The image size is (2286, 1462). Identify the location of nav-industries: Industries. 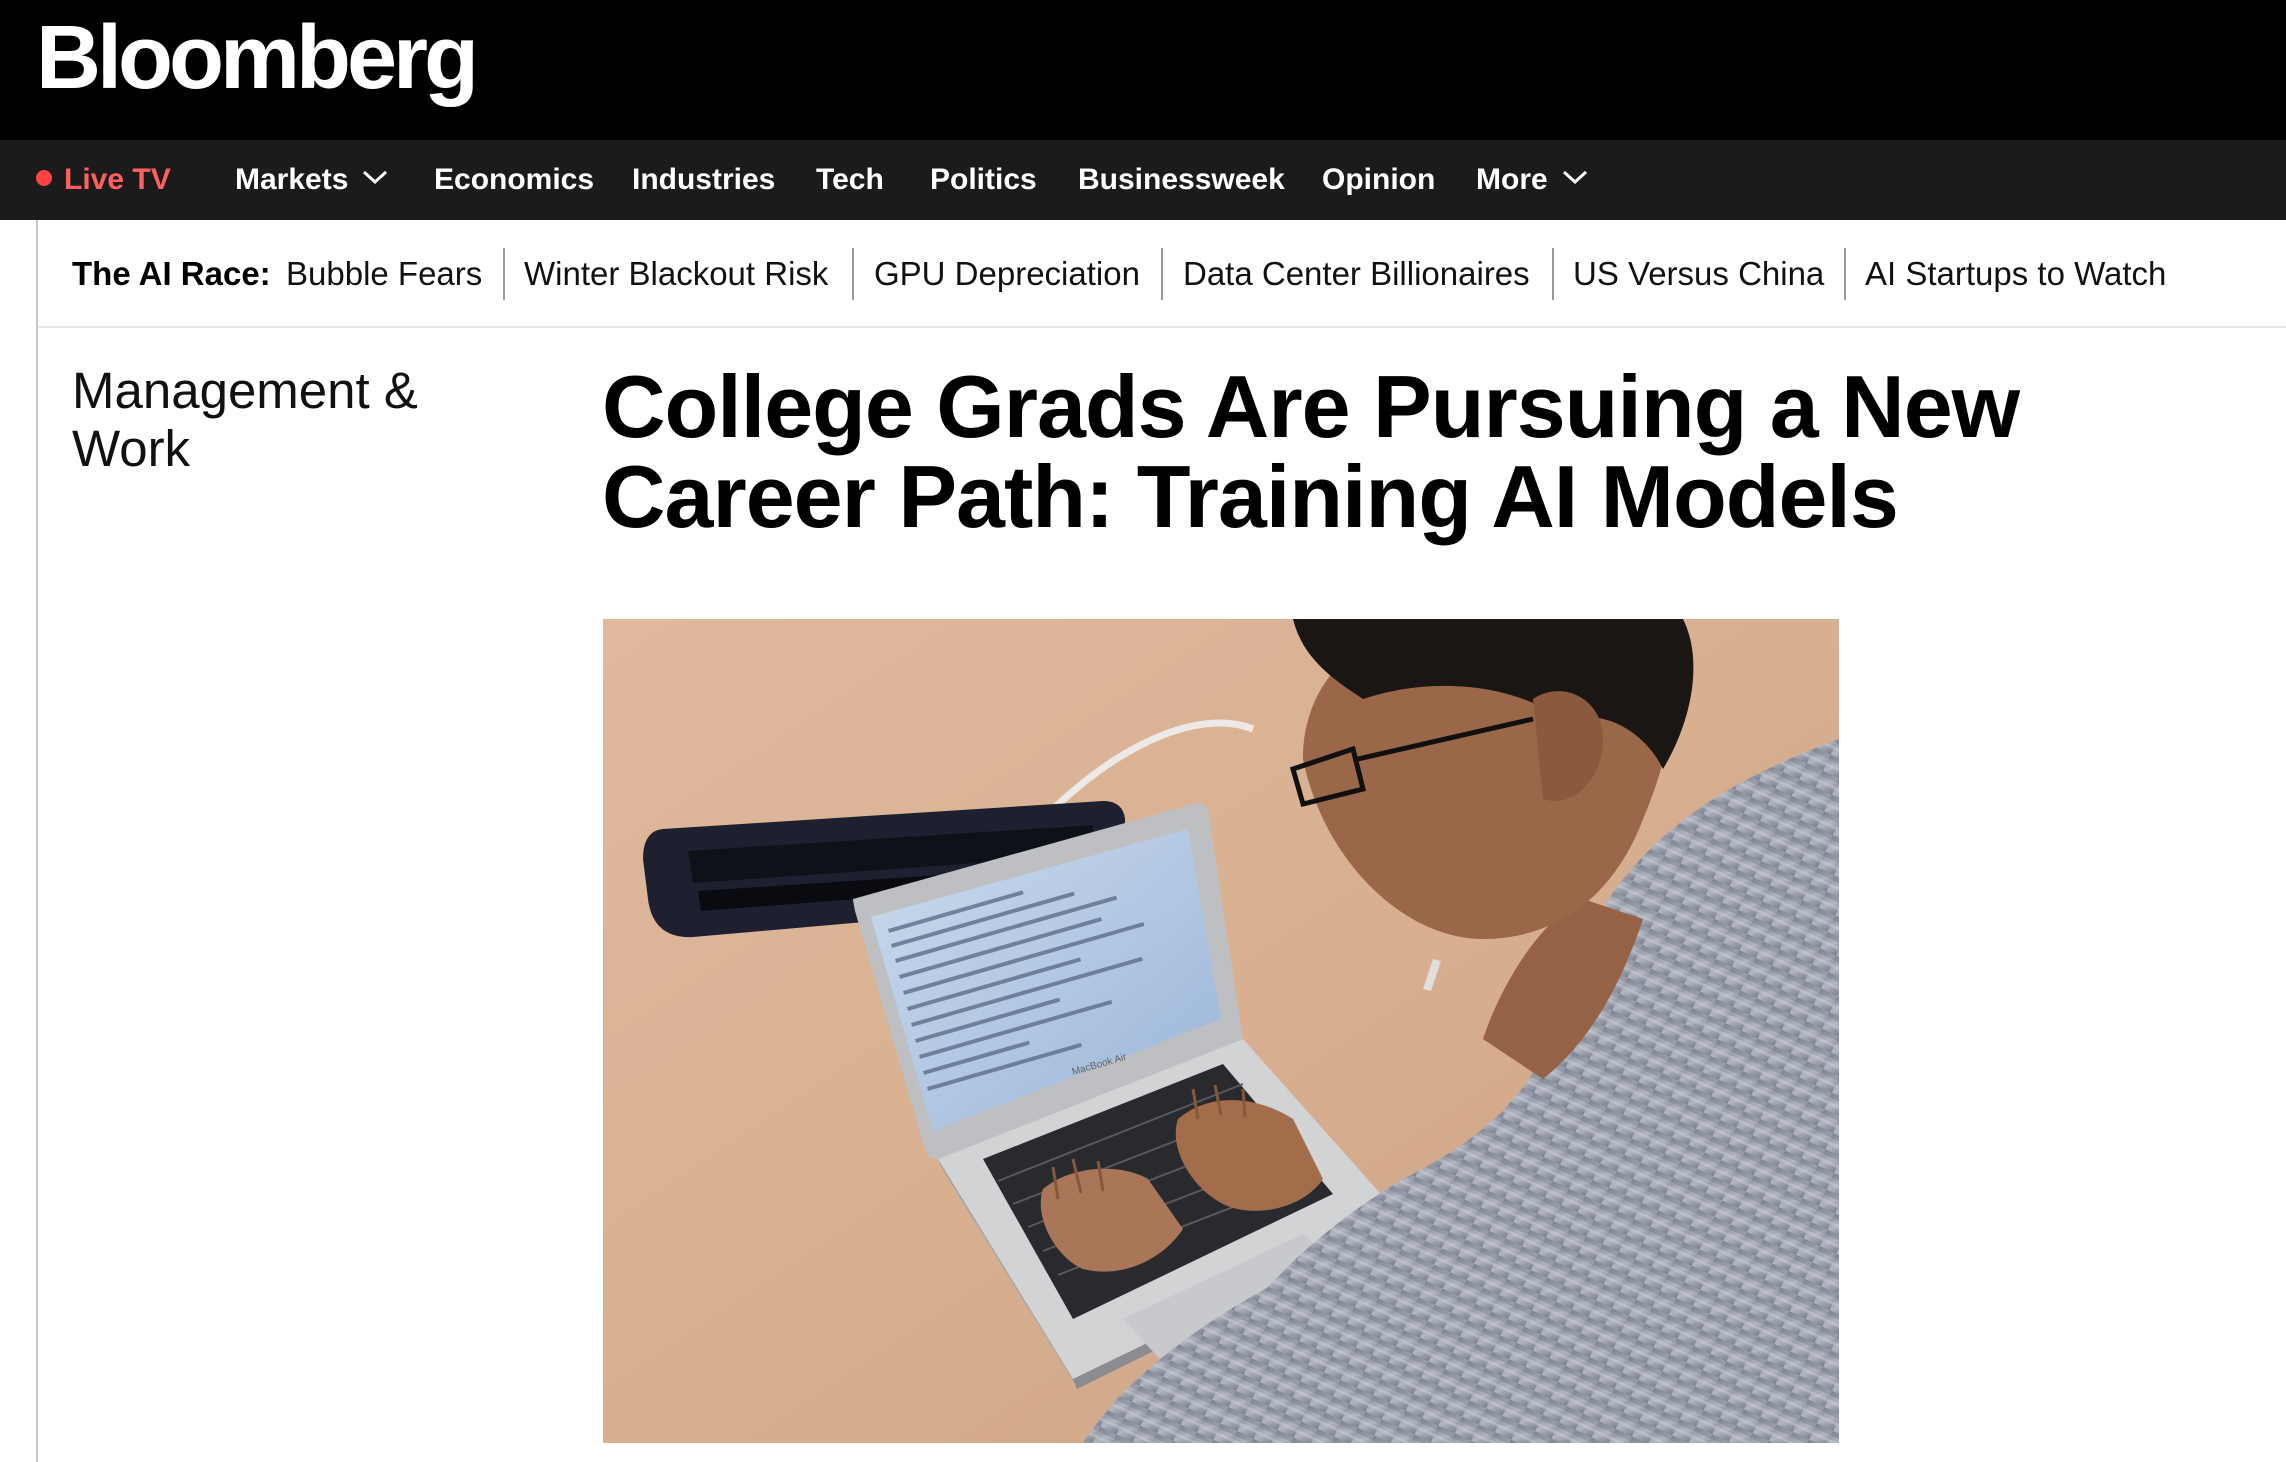
(703, 180).